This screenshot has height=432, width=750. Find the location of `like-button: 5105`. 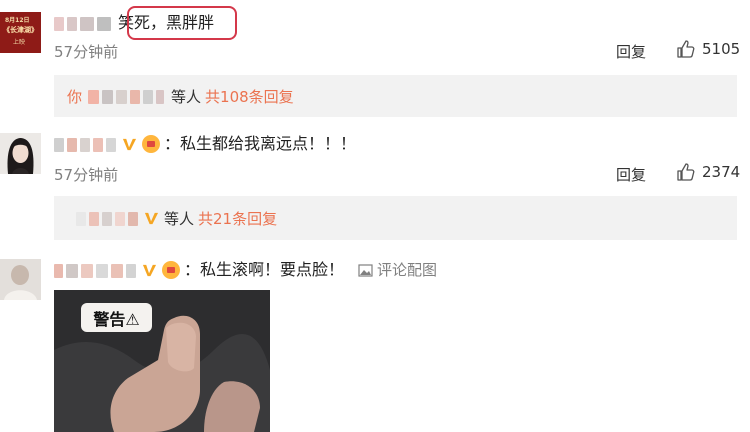

like-button: 5105 is located at coordinates (708, 49).